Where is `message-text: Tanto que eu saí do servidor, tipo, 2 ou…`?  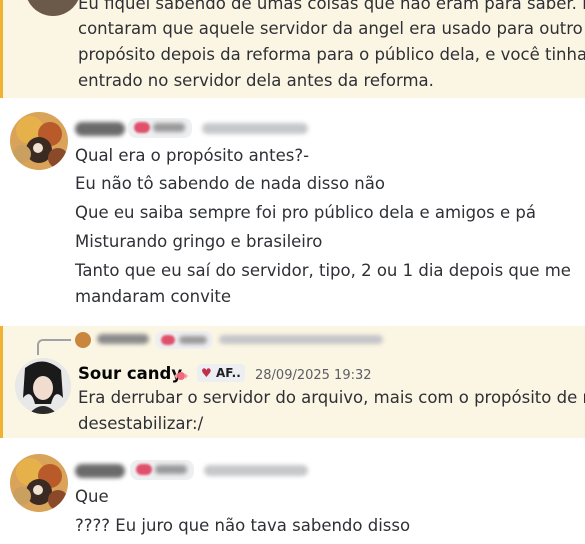
message-text: Tanto que eu saí do servidor, tipo, 2 ou… is located at coordinates (323, 270).